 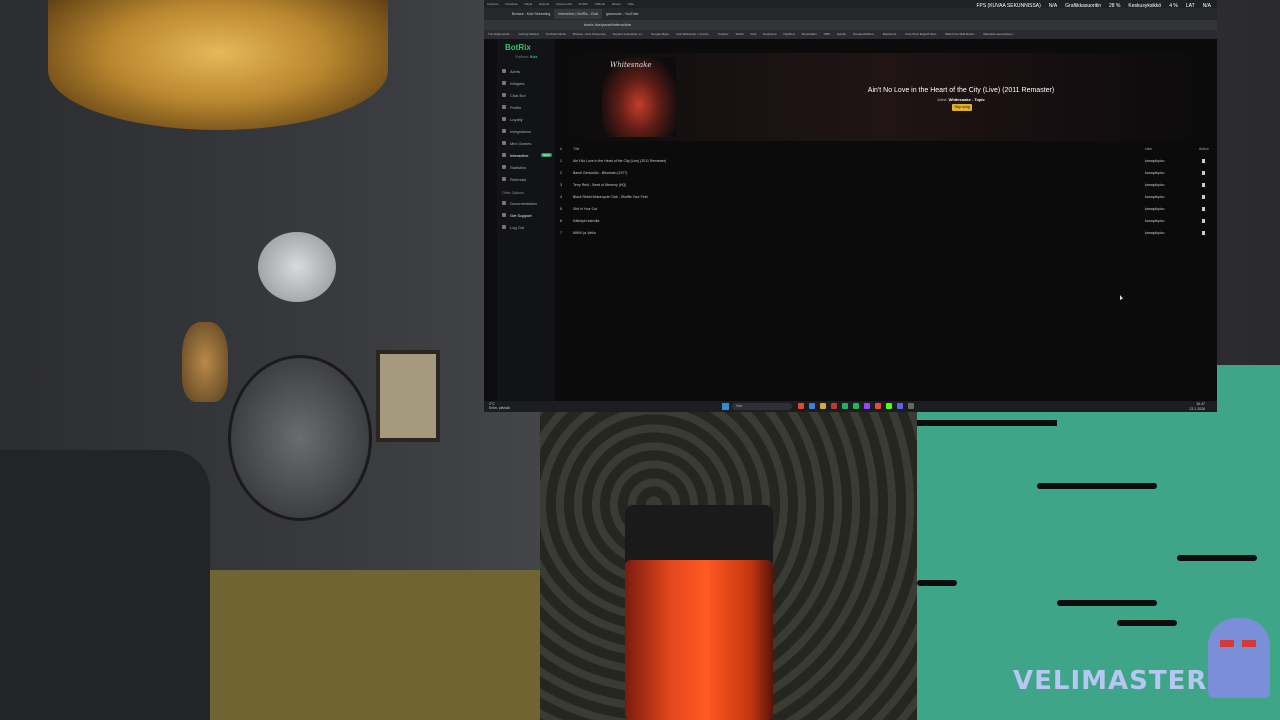 I want to click on clock: 16.47 23.1.2026, so click(x=1197, y=406).